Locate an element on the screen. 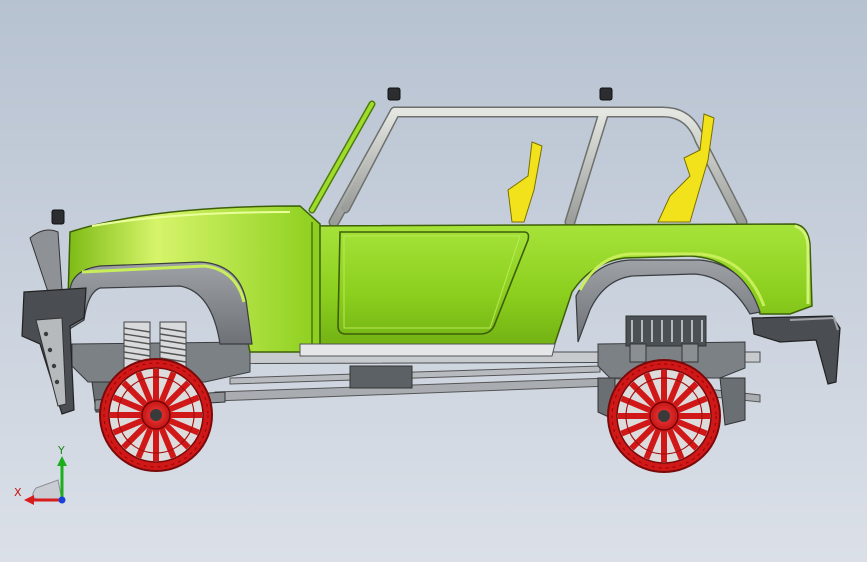 The height and width of the screenshot is (562, 867). bumper-light is located at coordinates (58, 217).